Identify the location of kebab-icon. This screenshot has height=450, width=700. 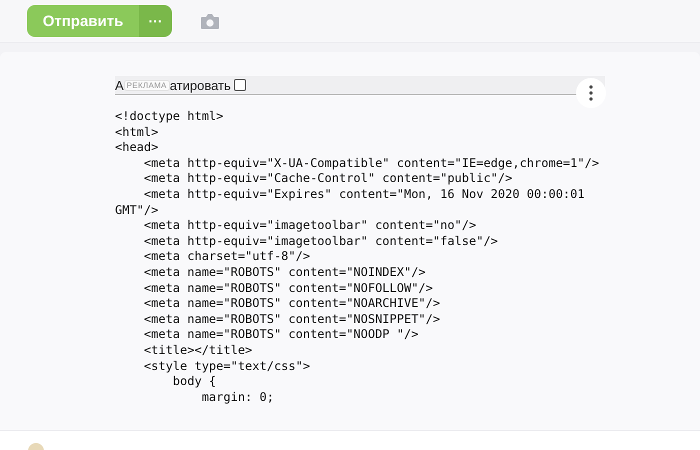
(591, 93).